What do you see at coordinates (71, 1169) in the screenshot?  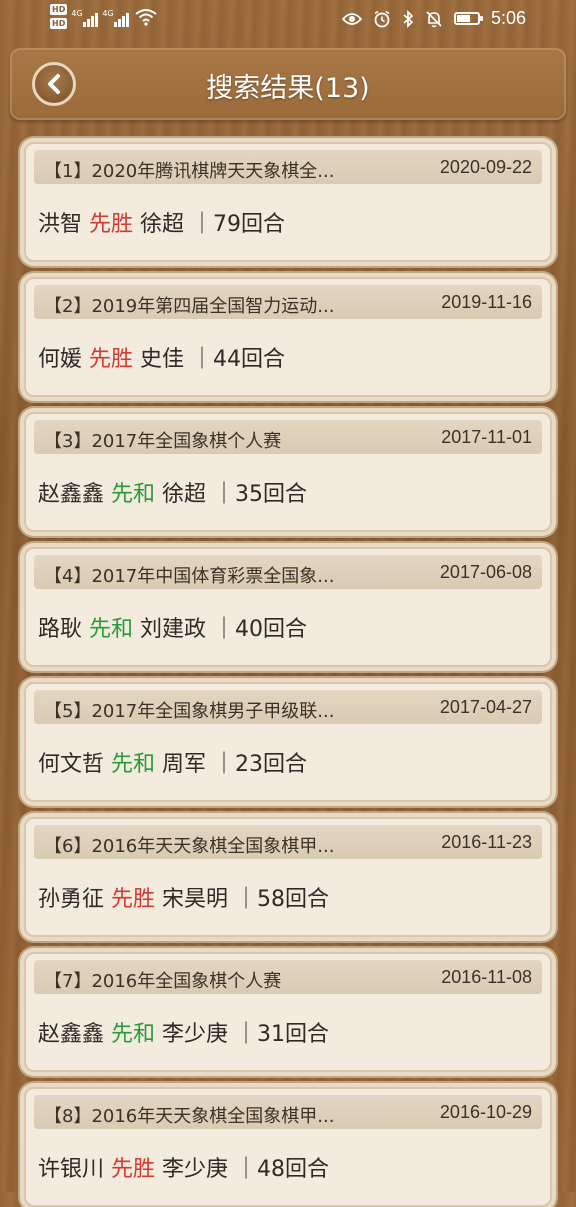 I see `red-player: 许银川` at bounding box center [71, 1169].